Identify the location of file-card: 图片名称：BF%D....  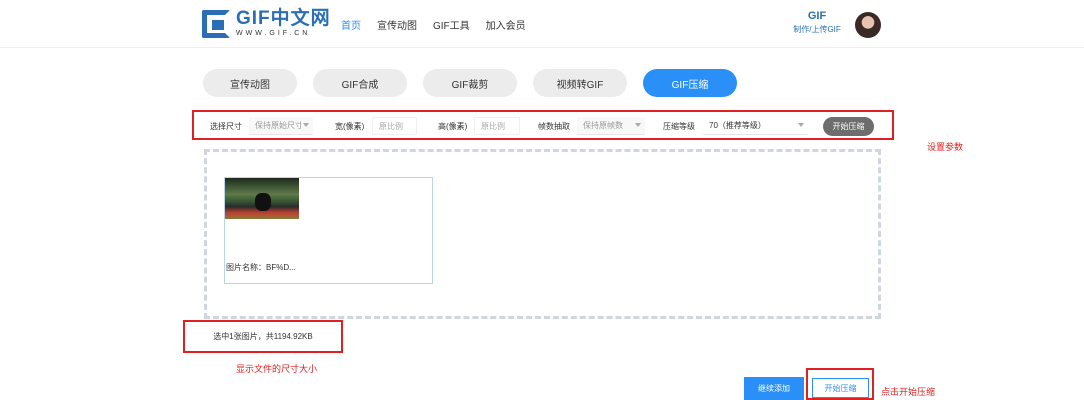
(328, 230).